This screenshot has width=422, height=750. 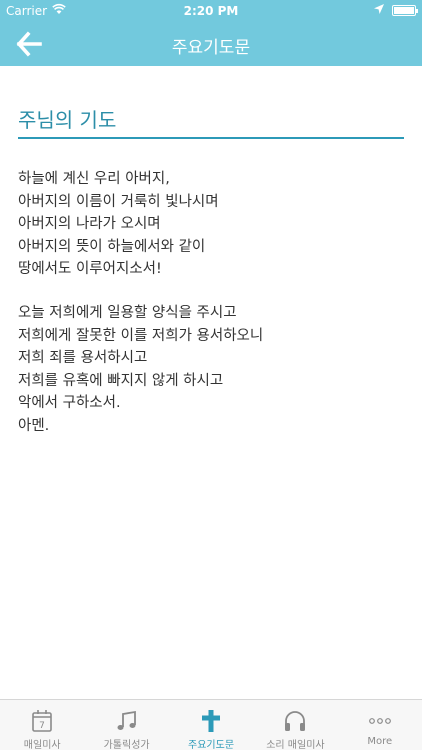 What do you see at coordinates (380, 725) in the screenshot?
I see `tab-more: More` at bounding box center [380, 725].